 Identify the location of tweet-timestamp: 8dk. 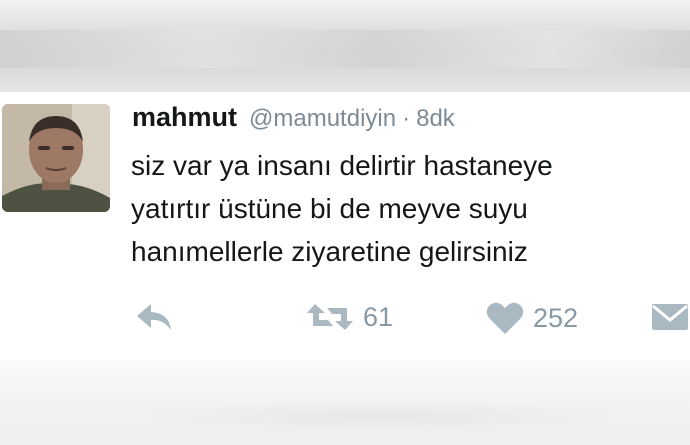
(435, 119).